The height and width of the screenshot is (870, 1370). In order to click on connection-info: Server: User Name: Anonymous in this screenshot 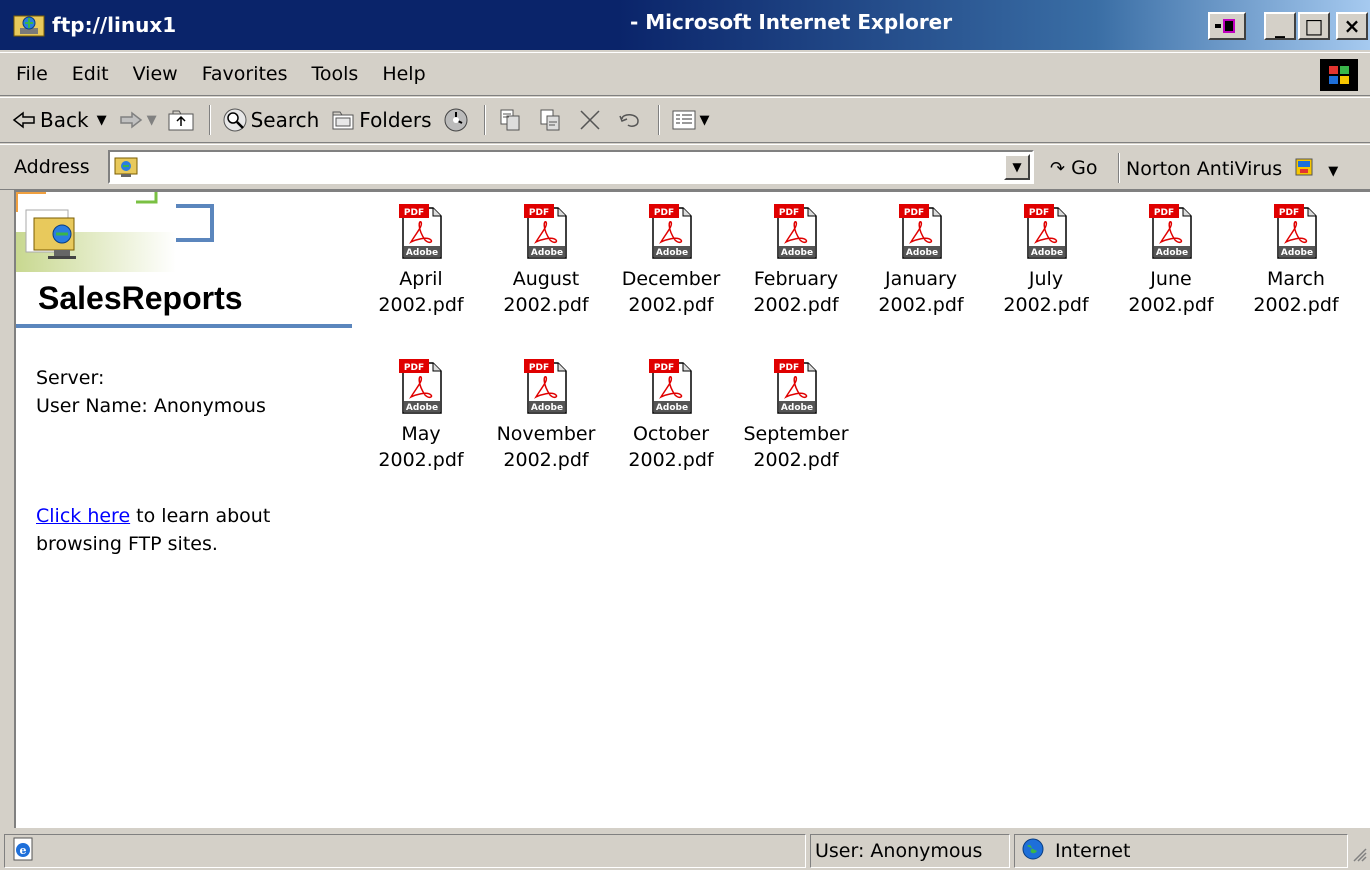, I will do `click(151, 392)`.